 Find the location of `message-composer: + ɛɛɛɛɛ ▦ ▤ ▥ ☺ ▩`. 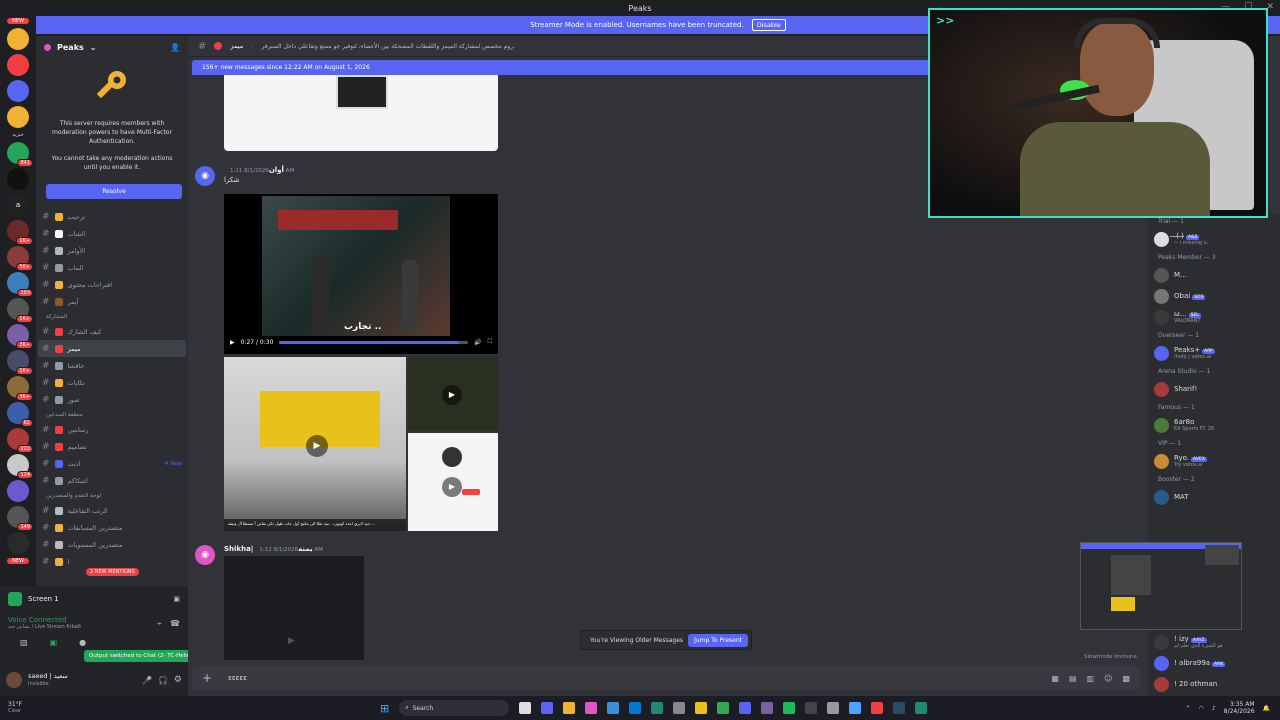

message-composer: + ɛɛɛɛɛ ▦ ▤ ▥ ☺ ▩ is located at coordinates (666, 678).